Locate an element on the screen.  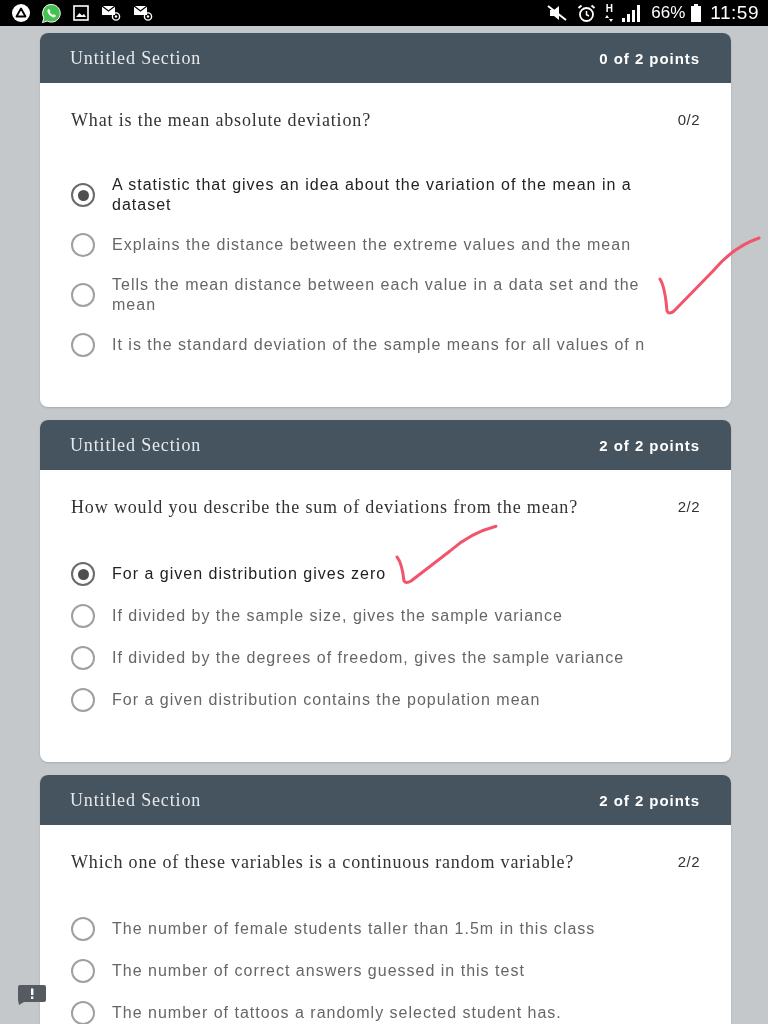
option-label: A statistic that gives an idea about the variation of the mean in a dataset is located at coordinates (372, 195).